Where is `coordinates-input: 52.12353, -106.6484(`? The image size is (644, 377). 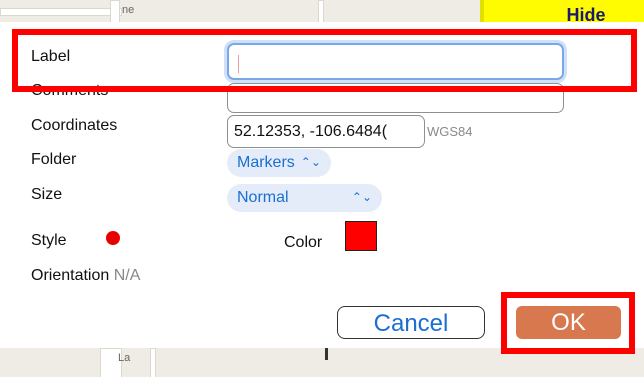
coordinates-input: 52.12353, -106.6484( is located at coordinates (326, 131).